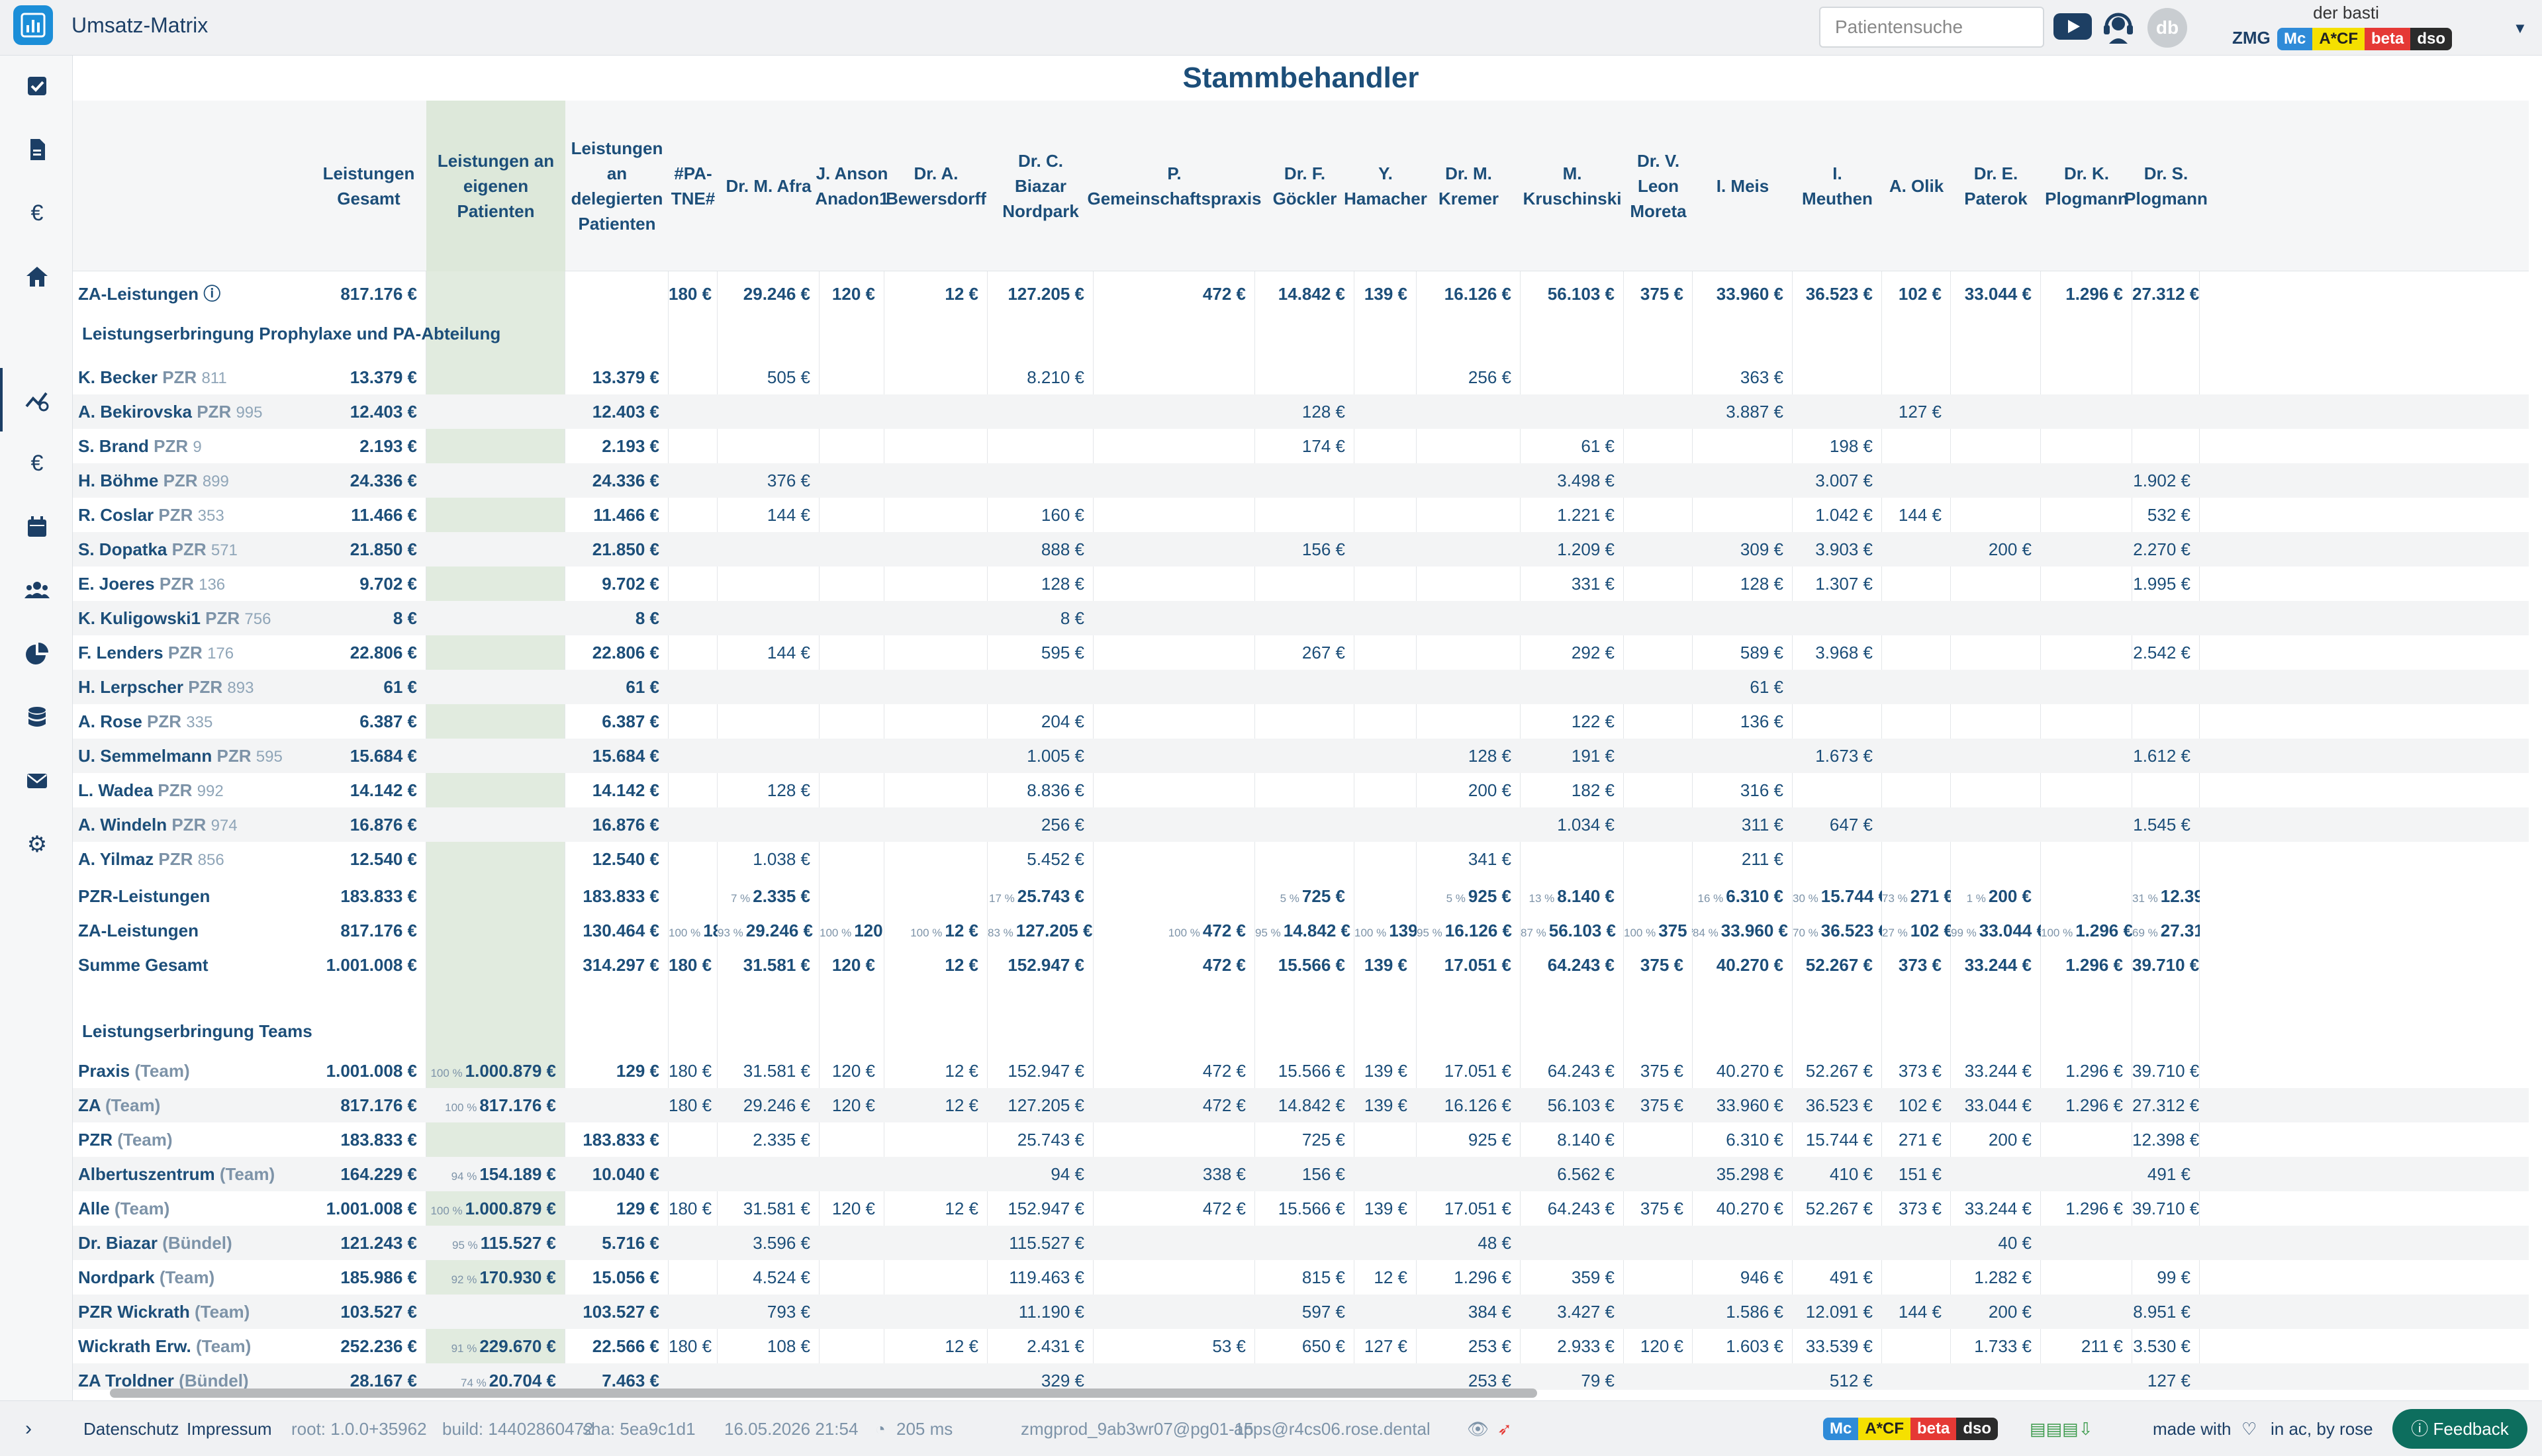  What do you see at coordinates (1743, 186) in the screenshot?
I see `column-header: I. Meis` at bounding box center [1743, 186].